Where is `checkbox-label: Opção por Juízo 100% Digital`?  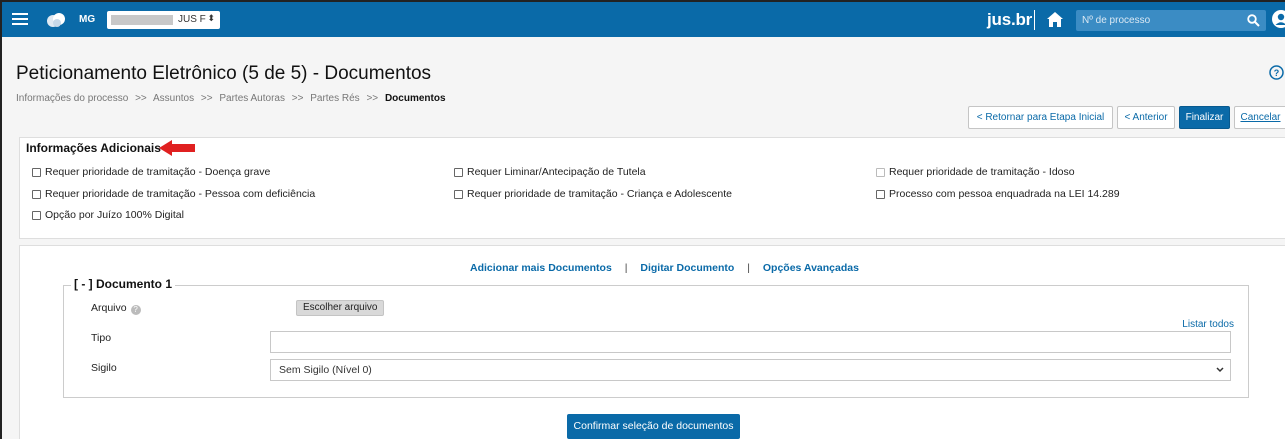 checkbox-label: Opção por Juízo 100% Digital is located at coordinates (114, 215).